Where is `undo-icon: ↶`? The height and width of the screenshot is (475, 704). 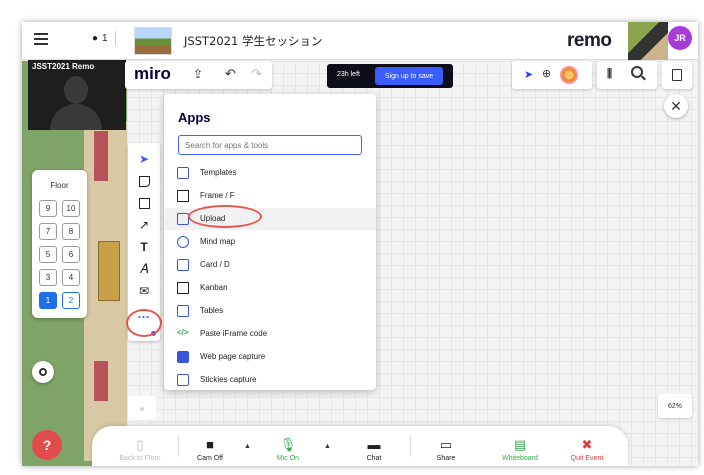
undo-icon: ↶ is located at coordinates (230, 74).